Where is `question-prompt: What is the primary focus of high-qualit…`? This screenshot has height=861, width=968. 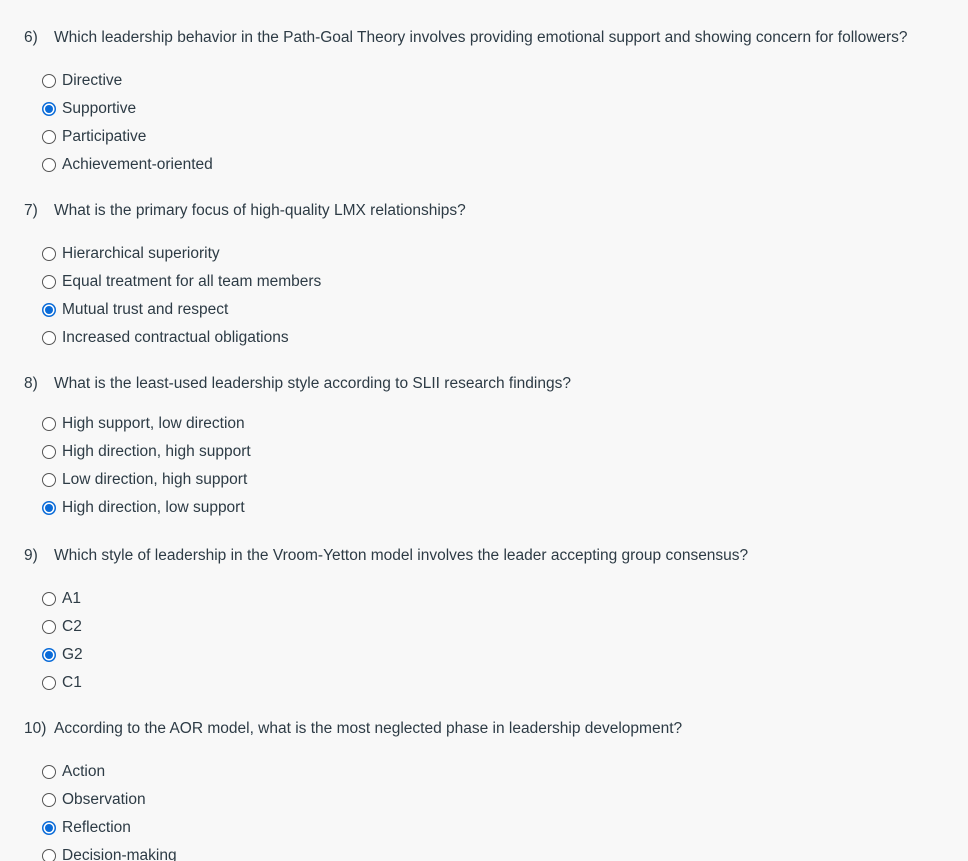 question-prompt: What is the primary focus of high-qualit… is located at coordinates (260, 210).